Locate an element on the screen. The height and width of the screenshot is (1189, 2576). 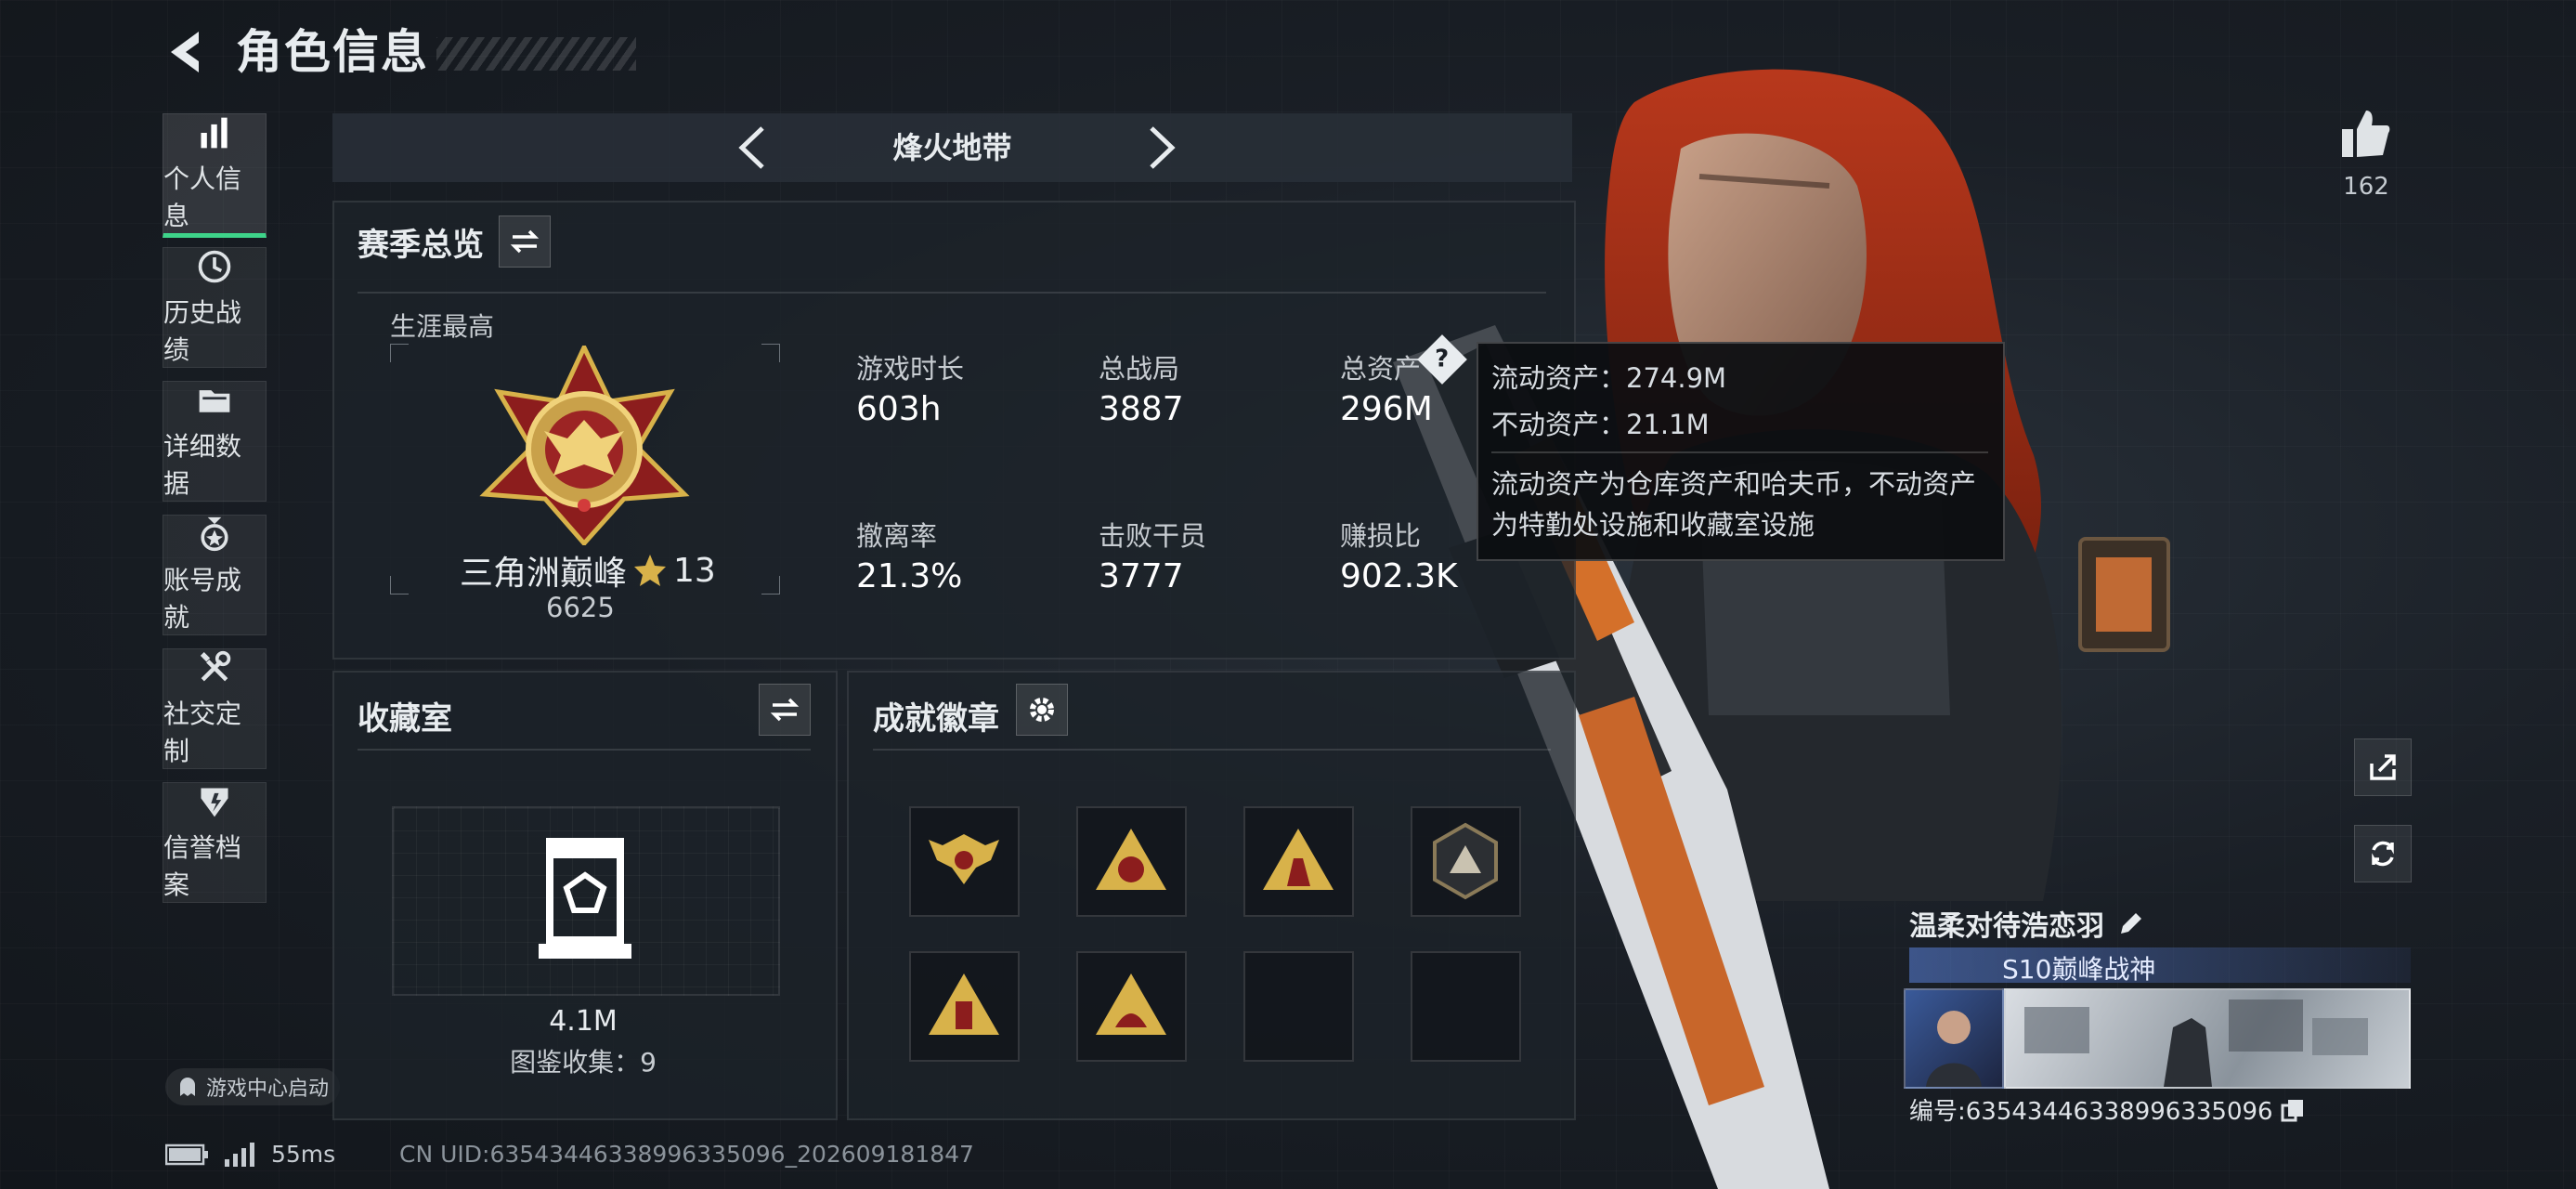
collection-title: 收藏室 is located at coordinates (405, 719).